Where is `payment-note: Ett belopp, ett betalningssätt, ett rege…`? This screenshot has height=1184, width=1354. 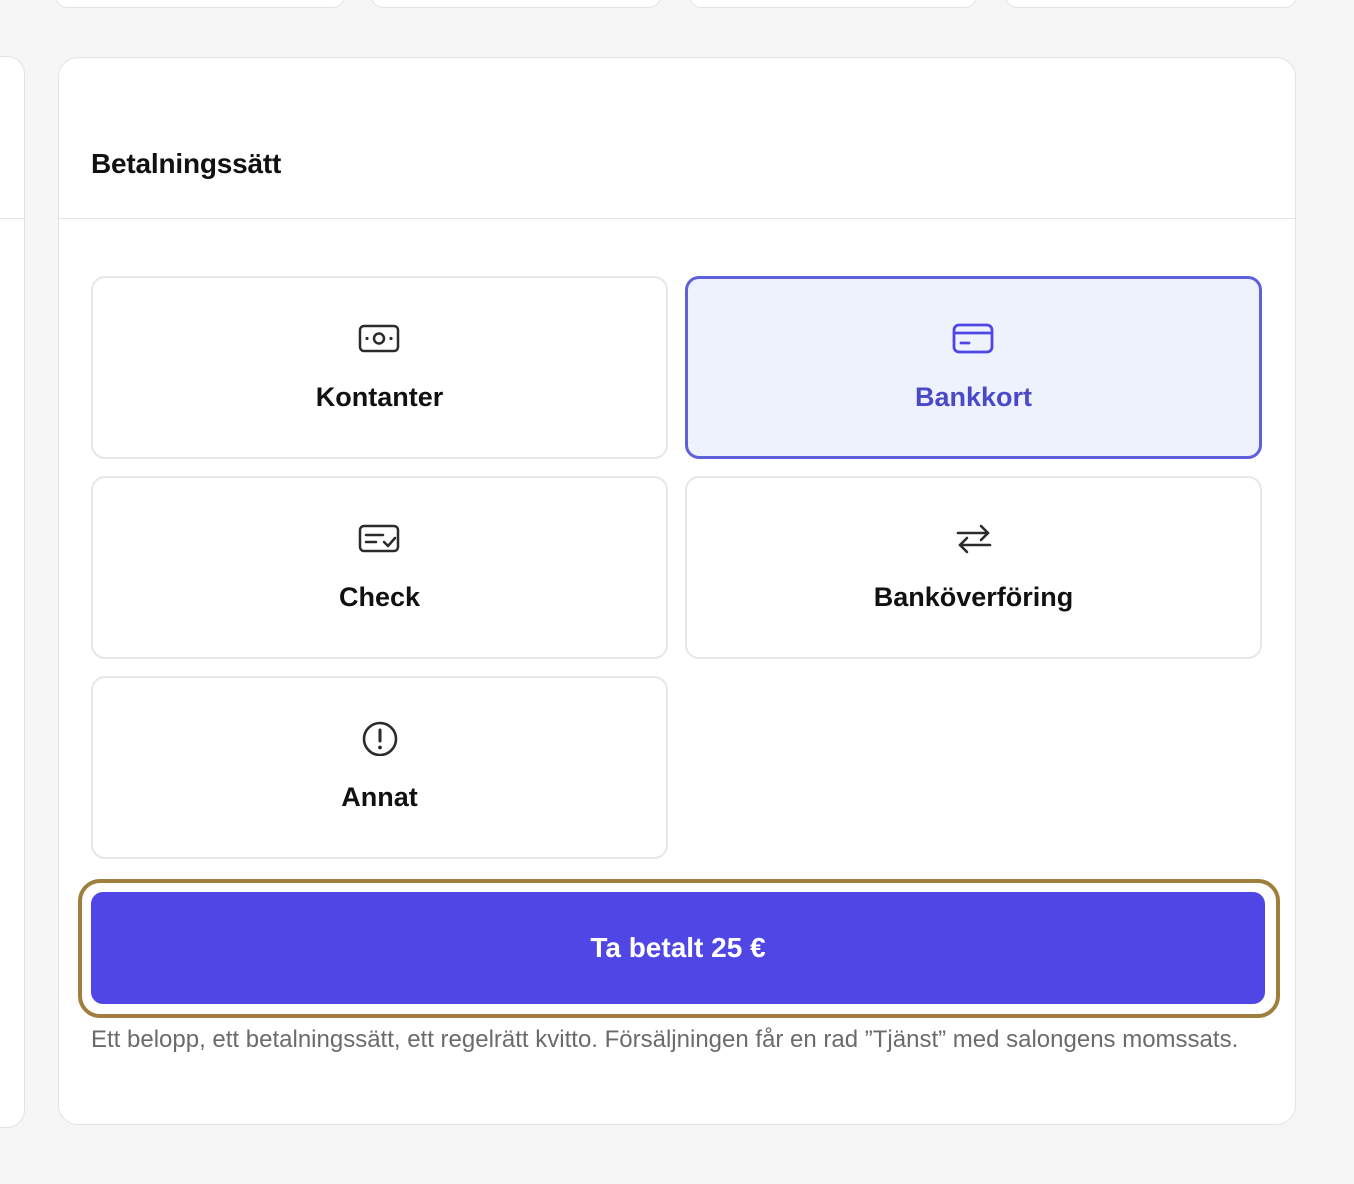
payment-note: Ett belopp, ett betalningssätt, ett rege… is located at coordinates (665, 1039).